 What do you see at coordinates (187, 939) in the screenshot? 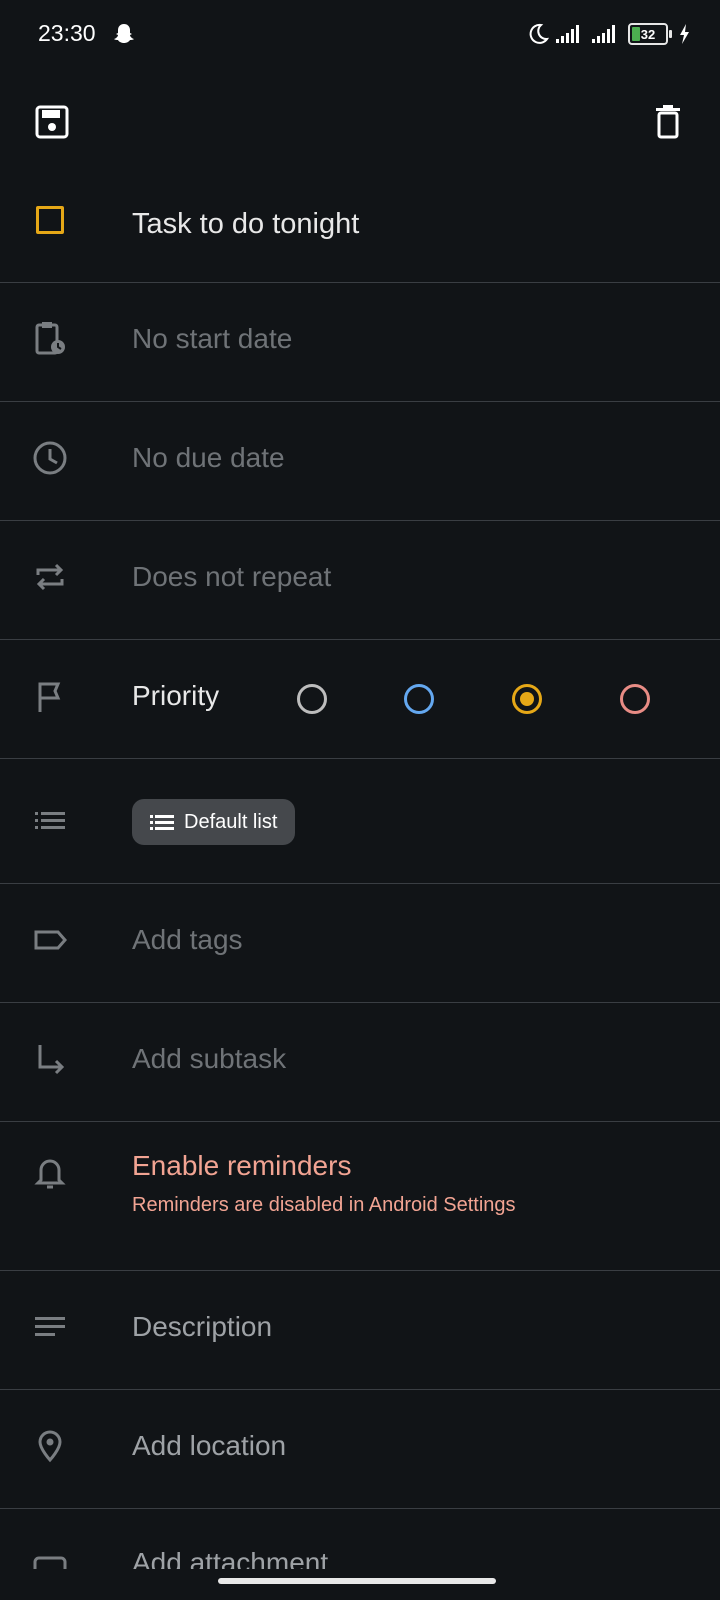
I see `tags-label: Add tags` at bounding box center [187, 939].